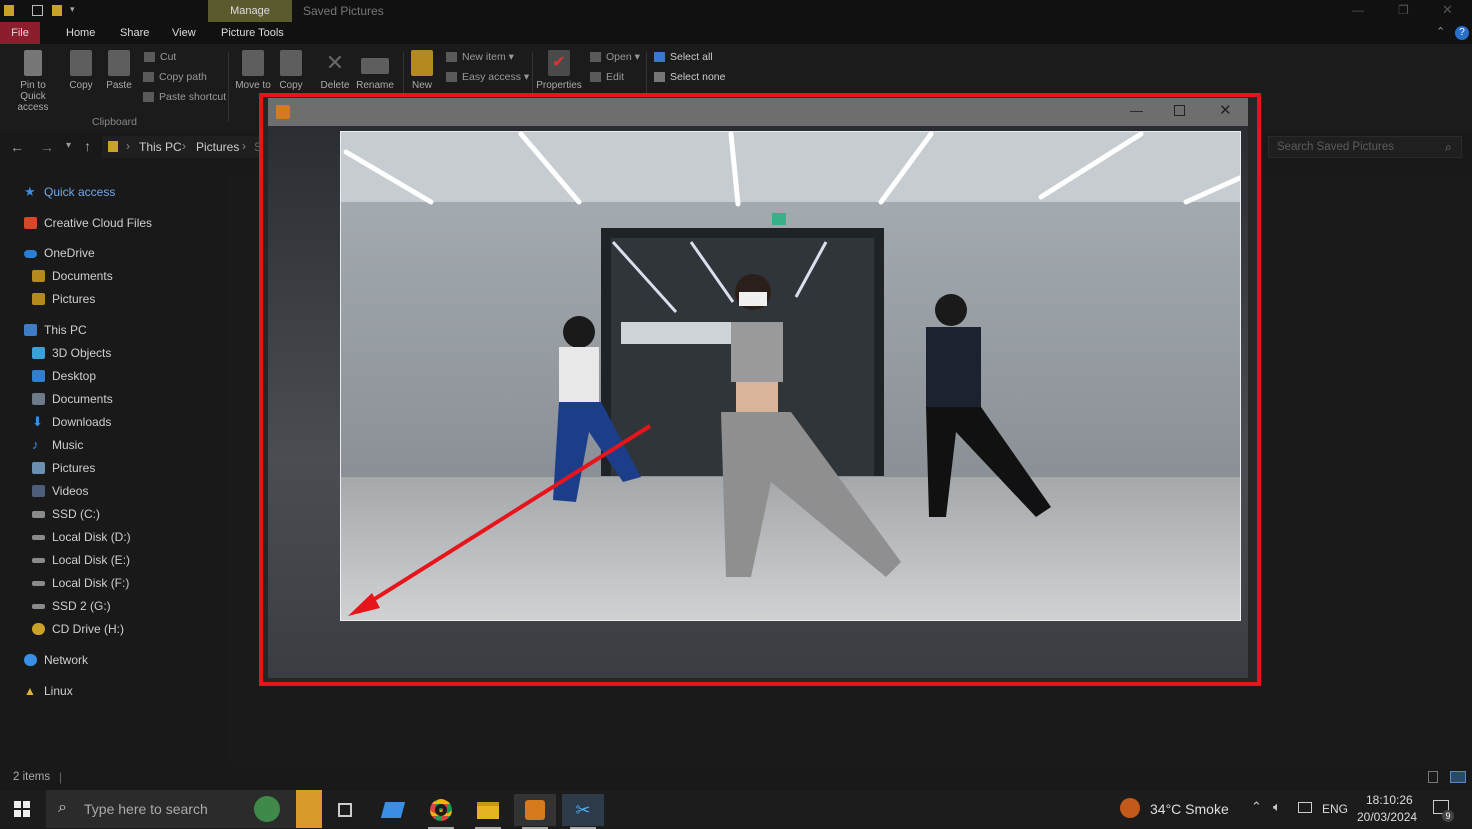 Image resolution: width=1472 pixels, height=829 pixels. Describe the element at coordinates (535, 811) in the screenshot. I see `media-player-taskbar-icon` at that location.